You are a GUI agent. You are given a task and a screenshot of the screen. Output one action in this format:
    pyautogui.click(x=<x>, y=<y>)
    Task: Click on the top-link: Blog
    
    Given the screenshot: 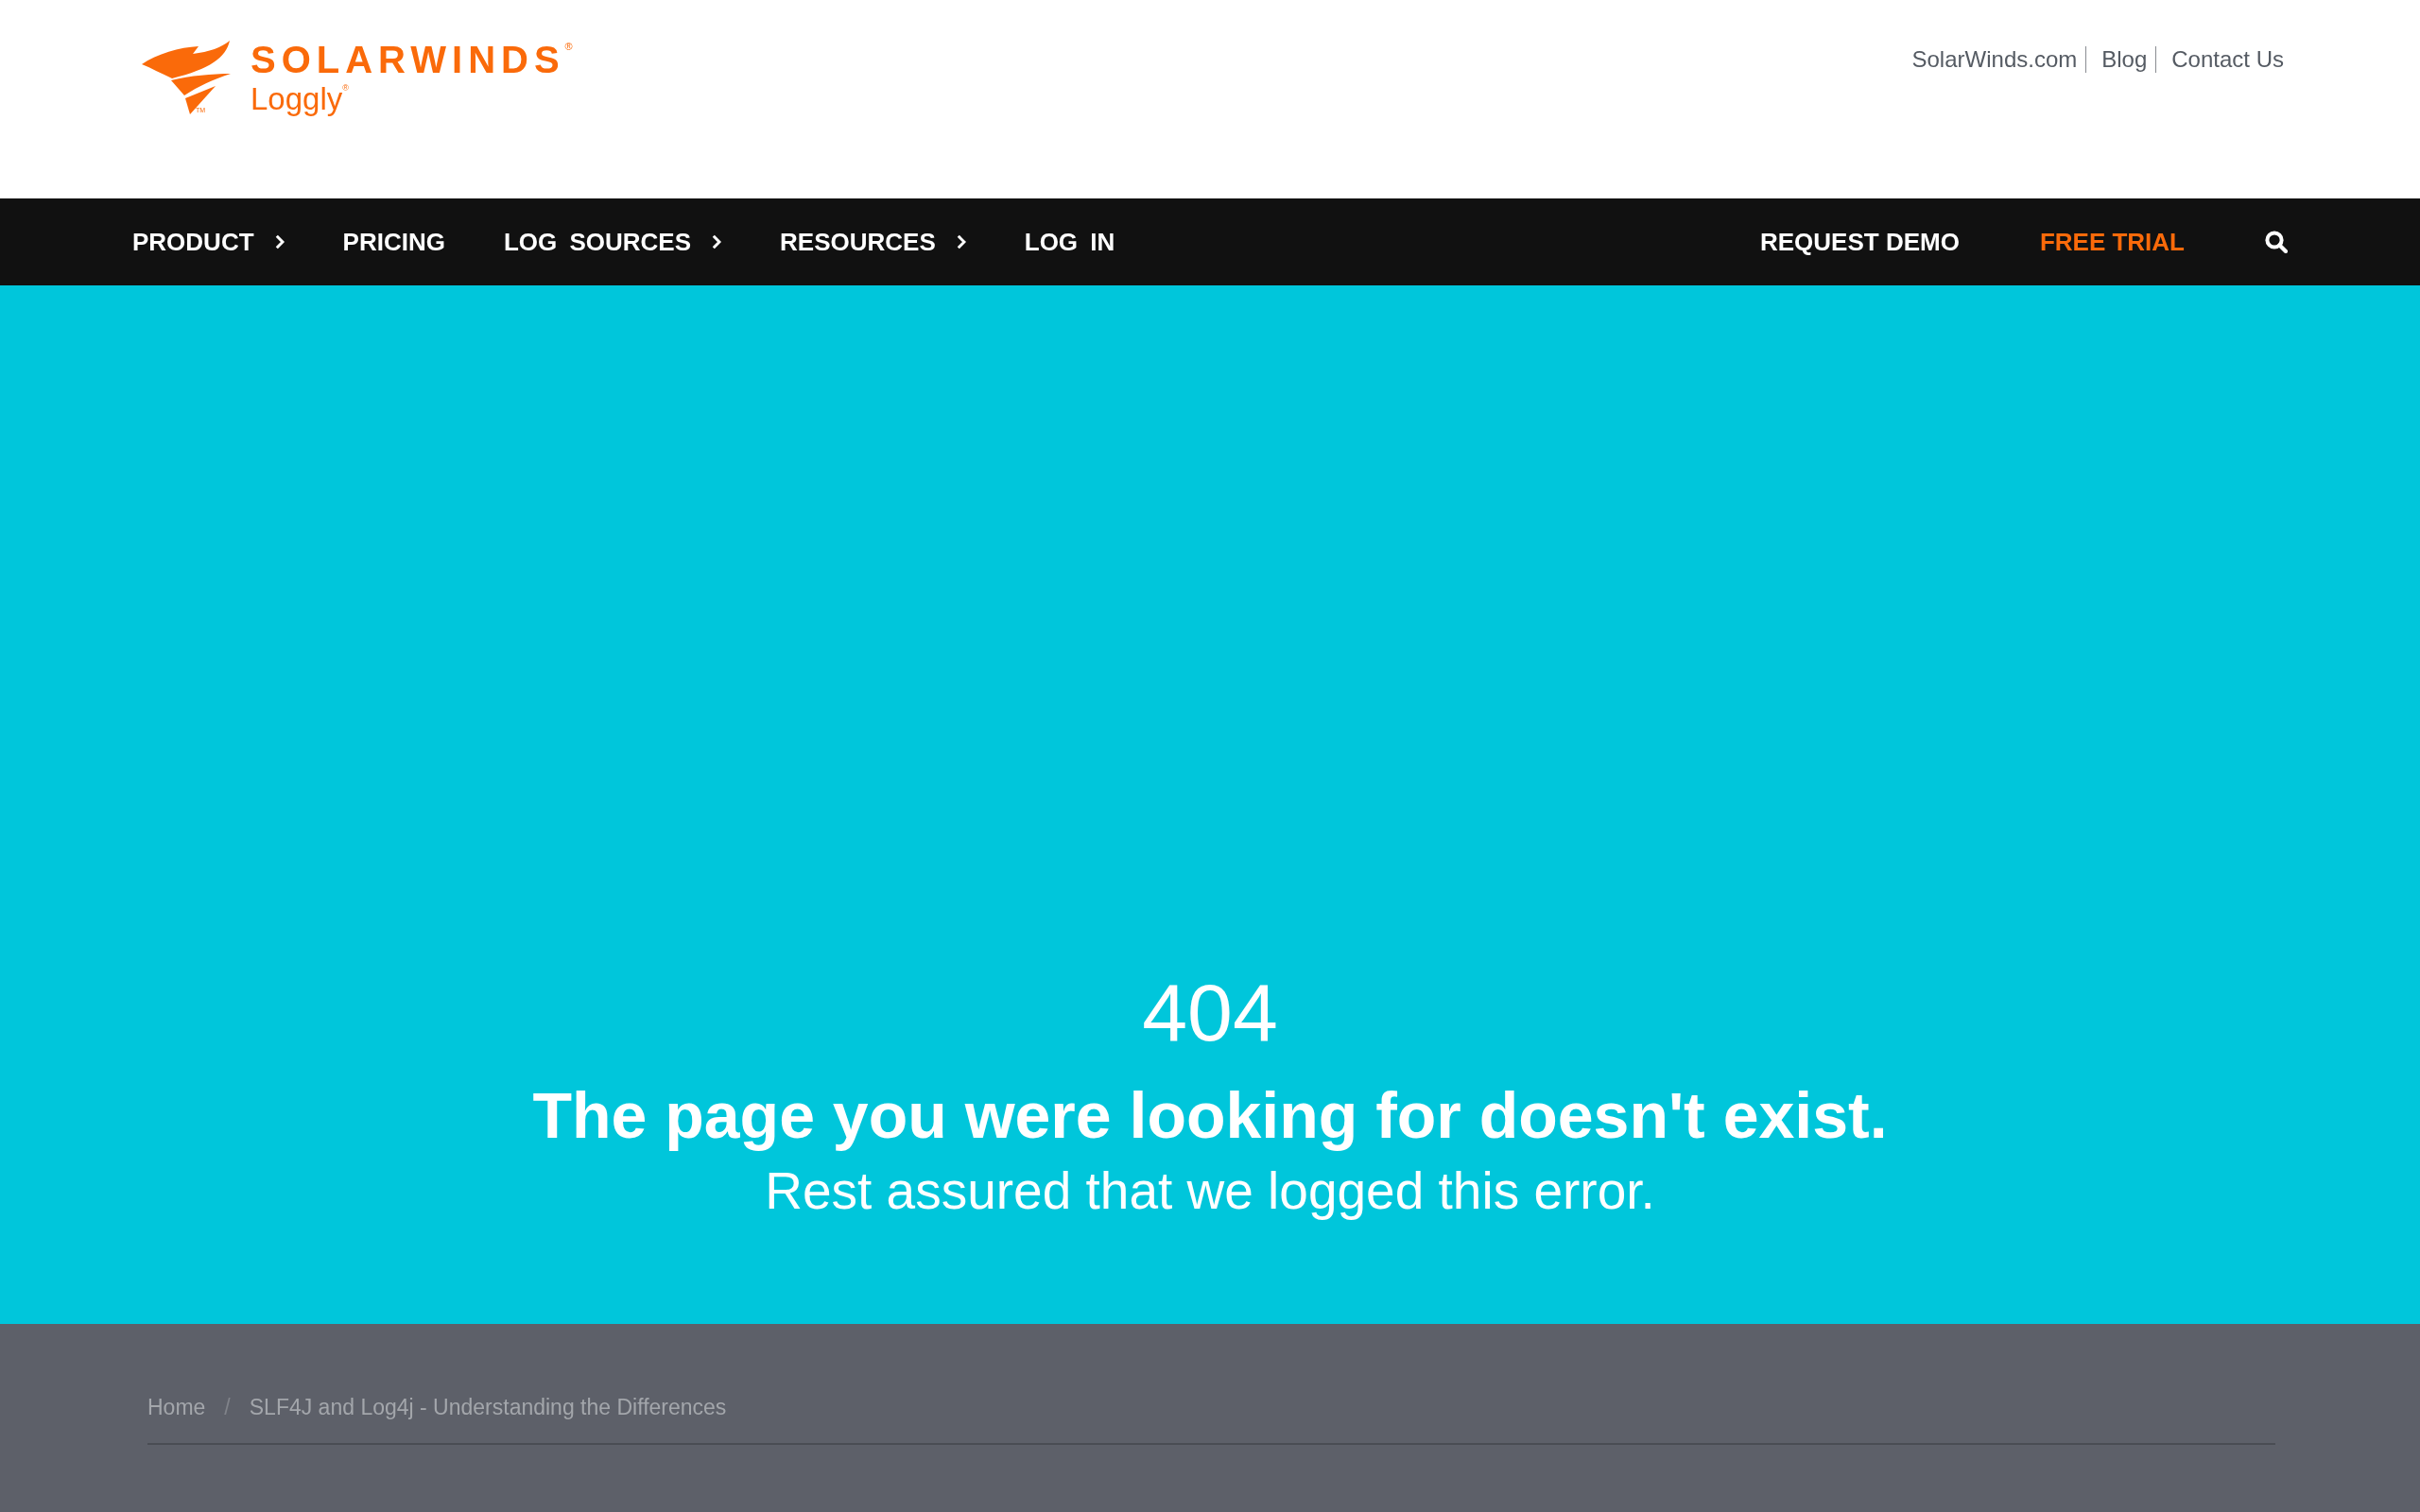 What is the action you would take?
    pyautogui.click(x=2120, y=59)
    